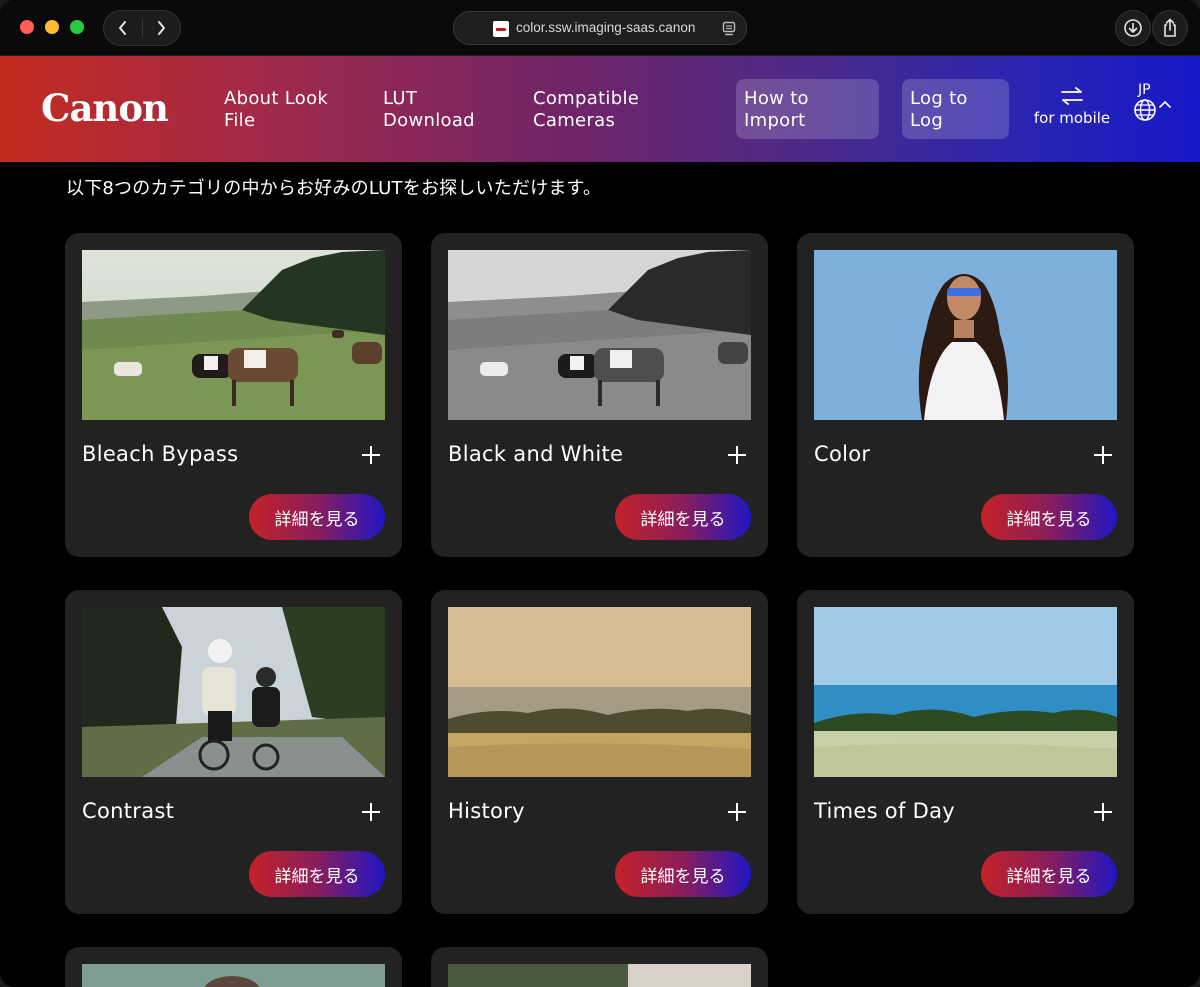  Describe the element at coordinates (775, 120) in the screenshot. I see `nav-import-line2: Import` at that location.